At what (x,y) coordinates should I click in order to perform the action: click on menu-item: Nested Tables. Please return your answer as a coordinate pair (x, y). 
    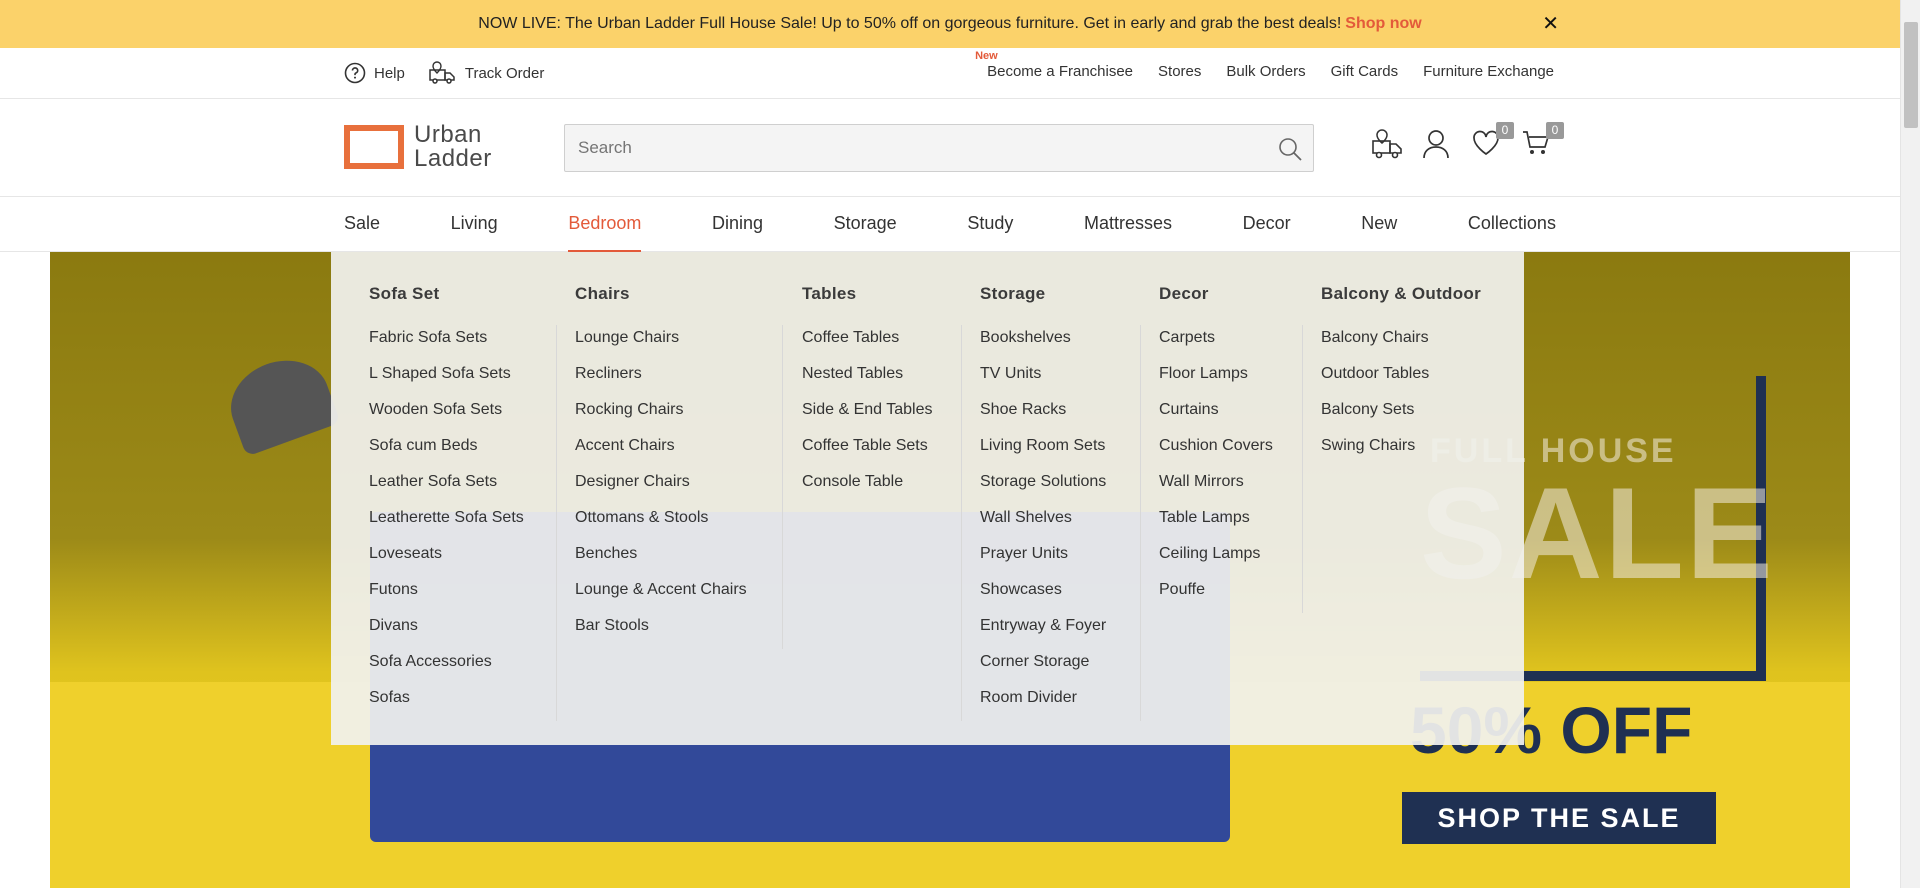
    Looking at the image, I should click on (867, 383).